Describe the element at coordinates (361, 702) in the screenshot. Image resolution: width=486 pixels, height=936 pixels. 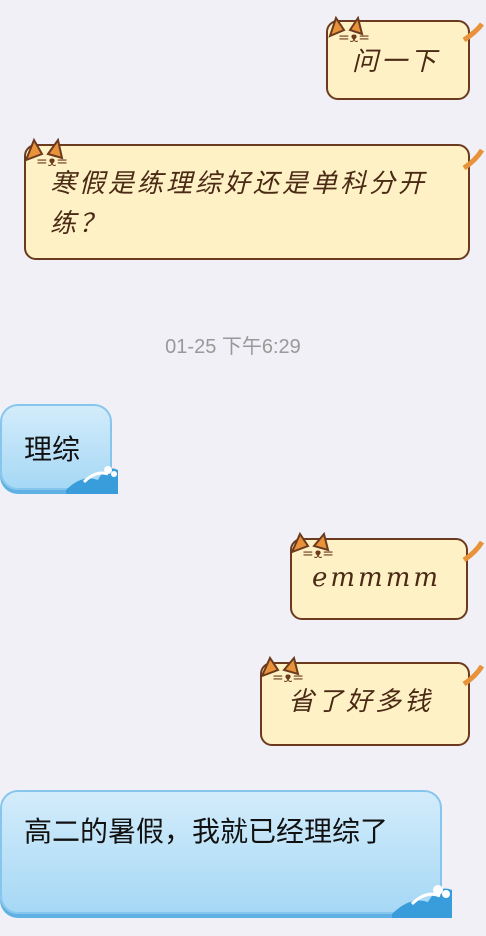
I see `message-text: 省了好多钱` at that location.